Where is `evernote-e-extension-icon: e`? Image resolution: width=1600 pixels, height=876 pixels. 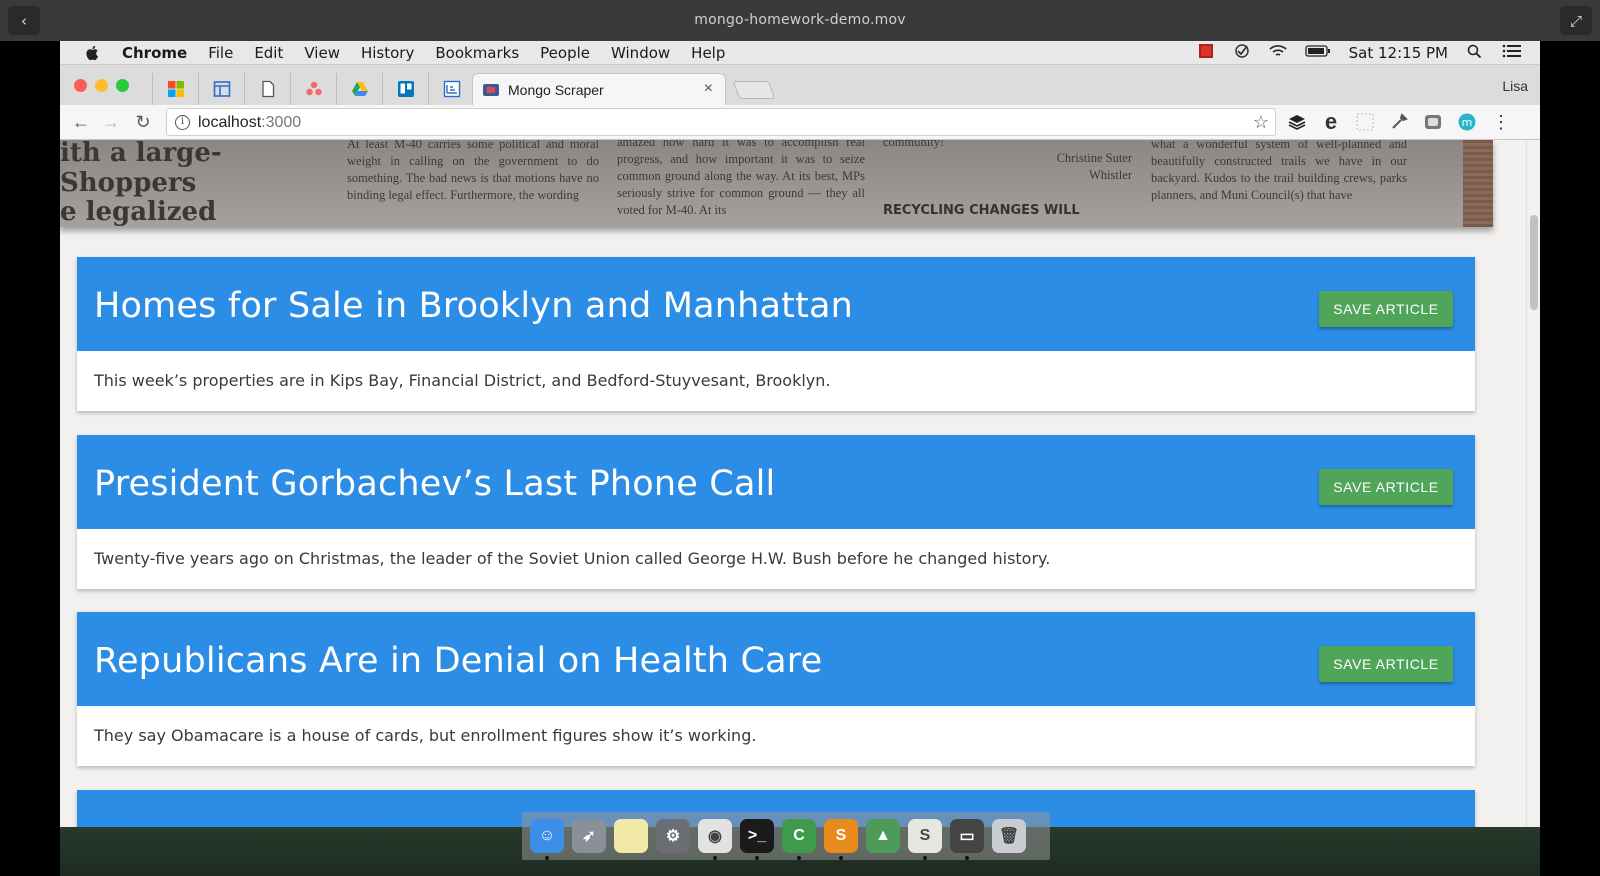
evernote-e-extension-icon: e is located at coordinates (1331, 121).